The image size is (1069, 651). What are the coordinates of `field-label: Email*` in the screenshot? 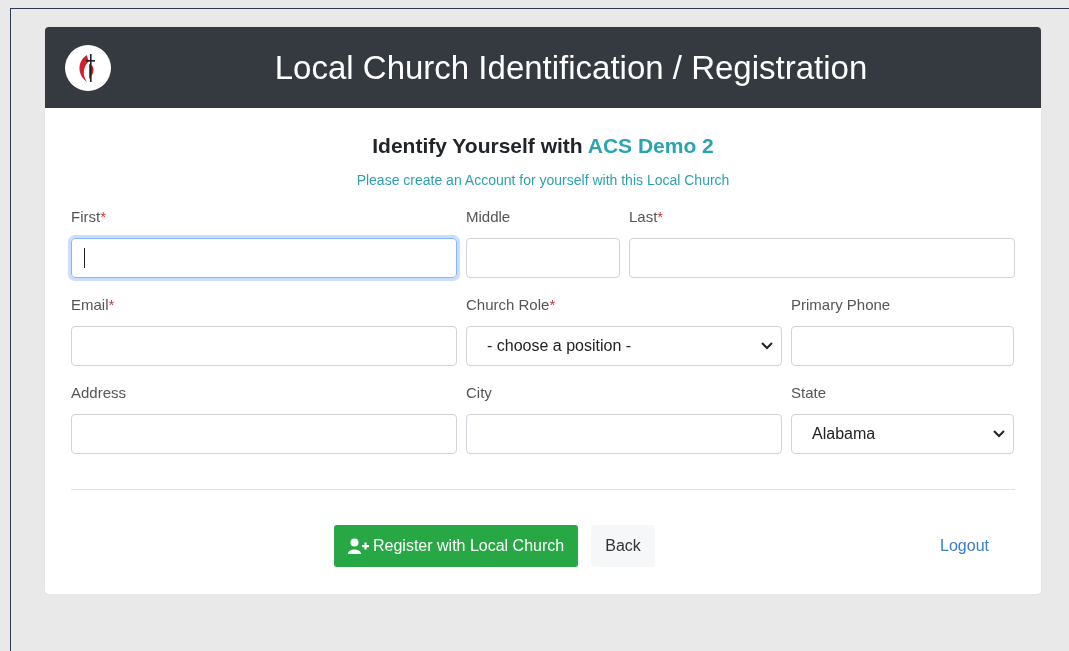 It's located at (93, 305).